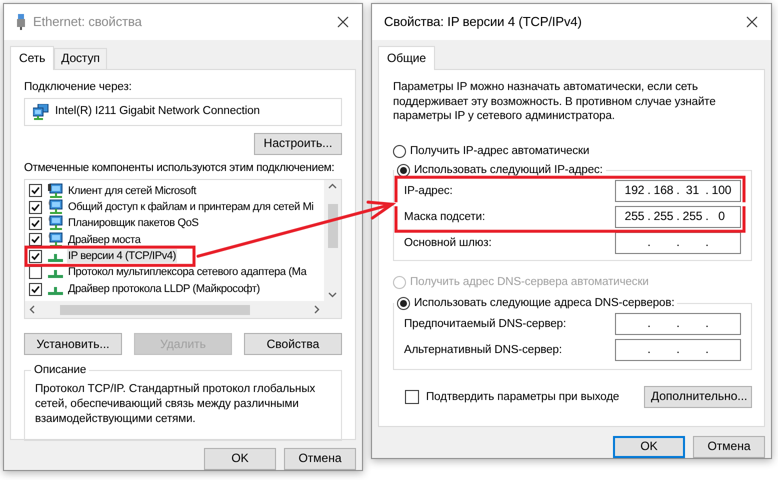 The height and width of the screenshot is (480, 778). I want to click on window-title: Свойства: IP версии 4 (TCP/IPv4), so click(483, 22).